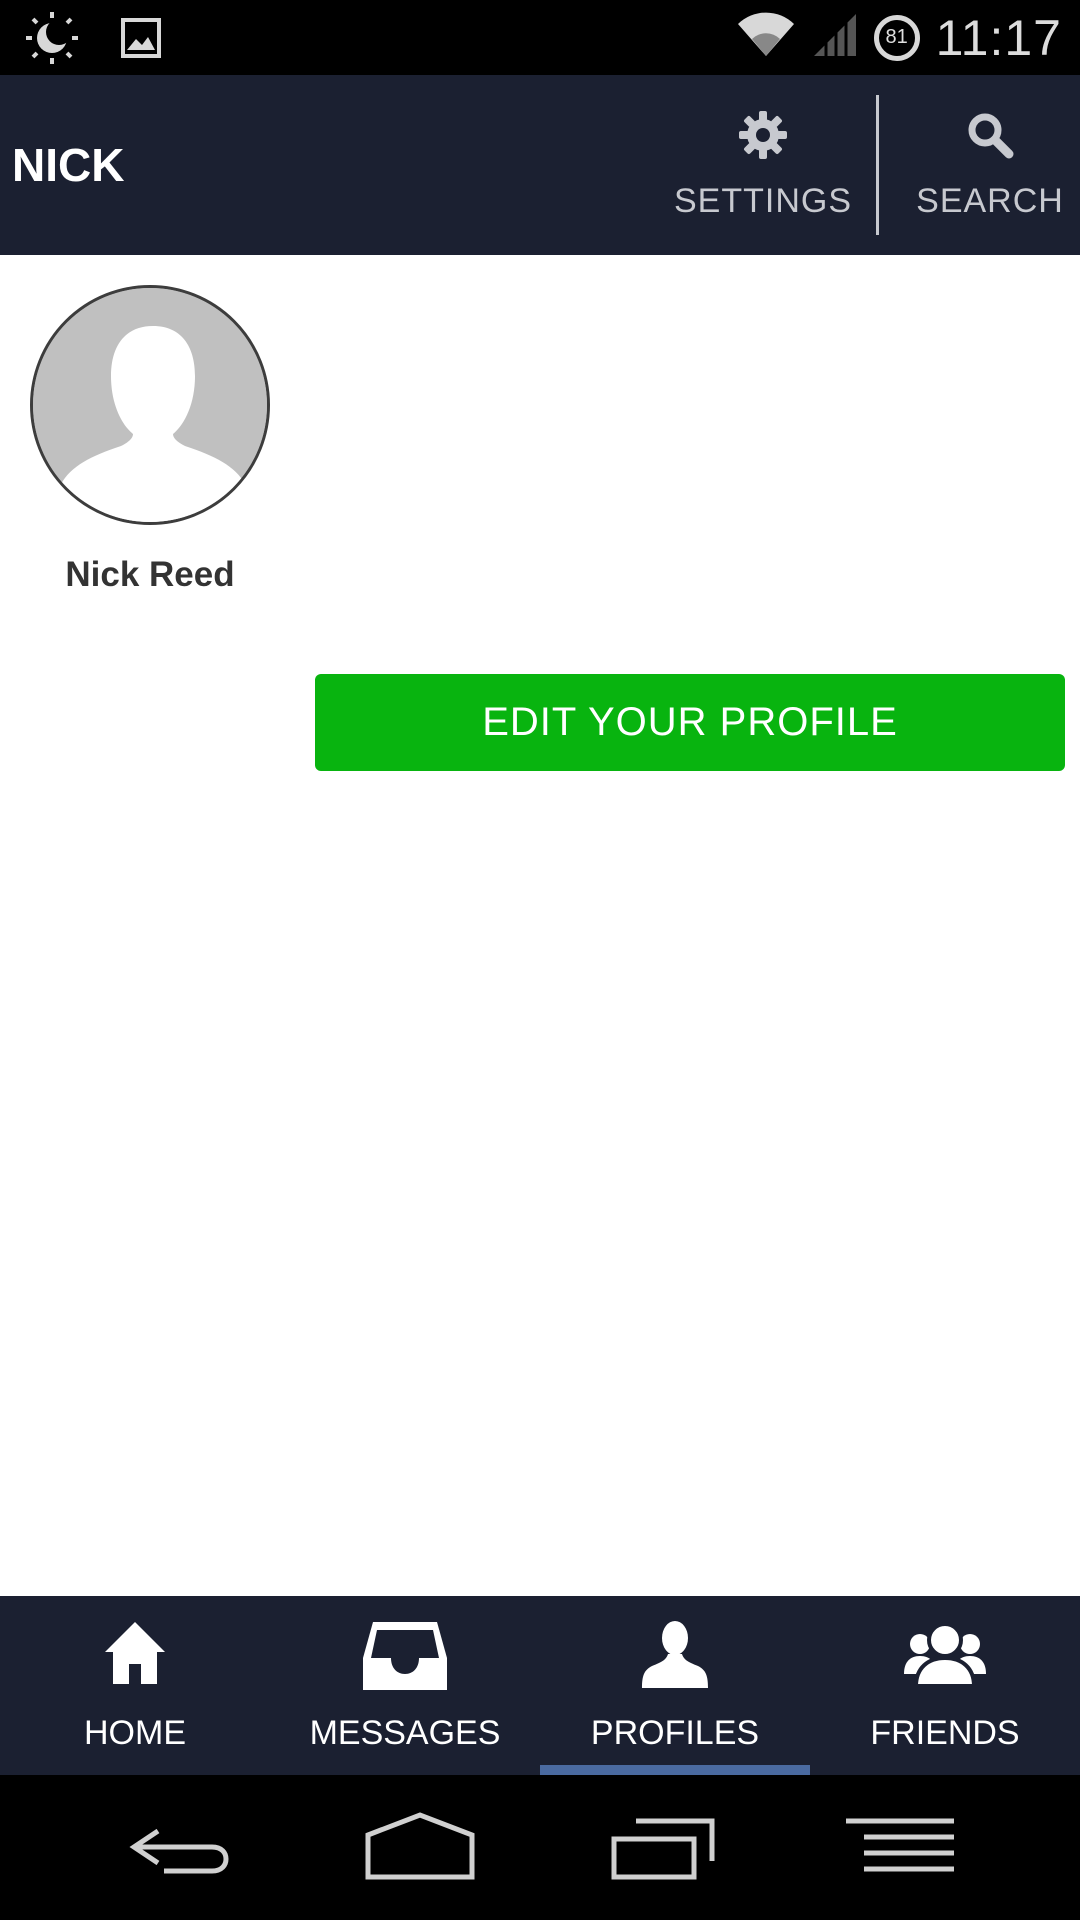 The width and height of the screenshot is (1080, 1920). I want to click on nav-item-profiles: PROFILES, so click(675, 1685).